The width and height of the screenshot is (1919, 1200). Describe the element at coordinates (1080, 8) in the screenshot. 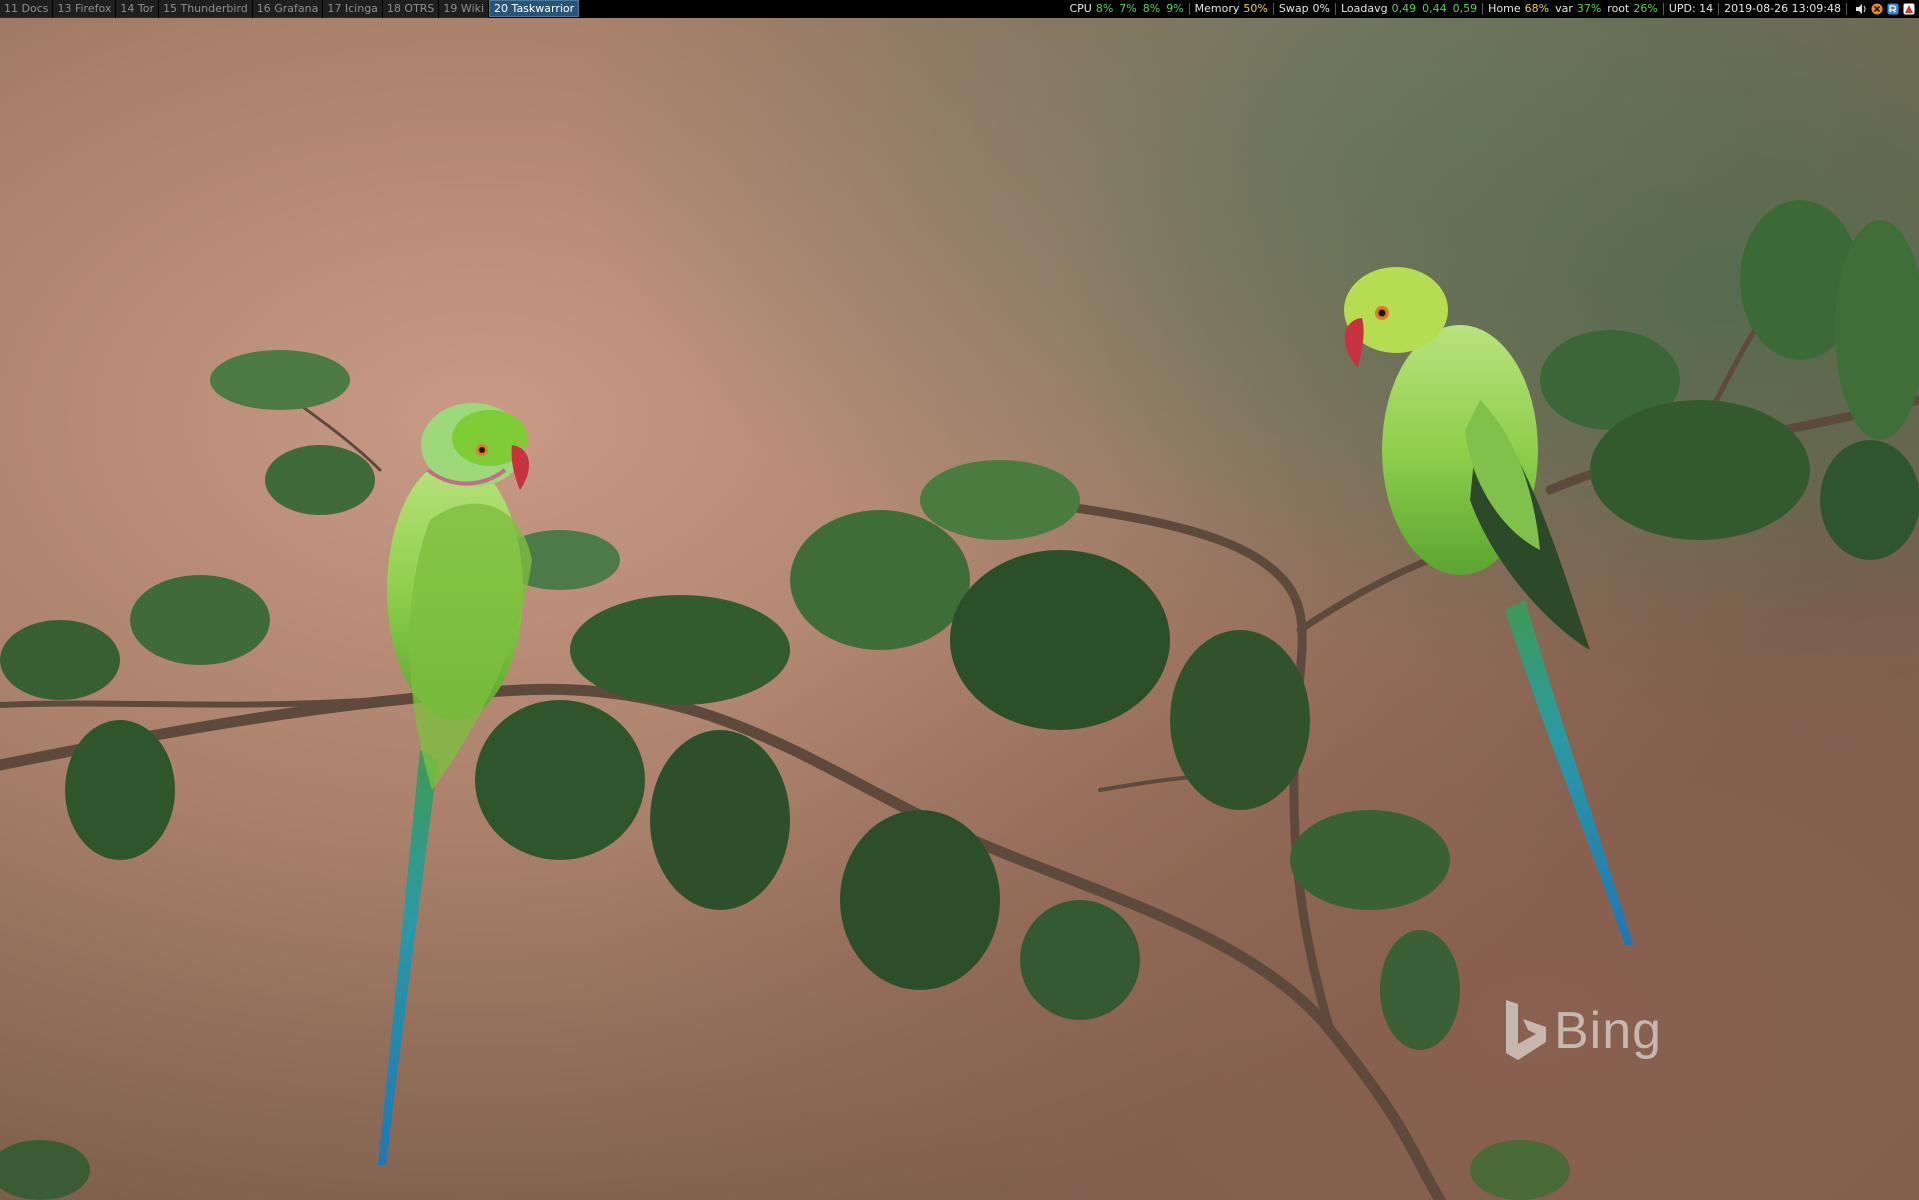

I see `cpu-label: CPU` at that location.